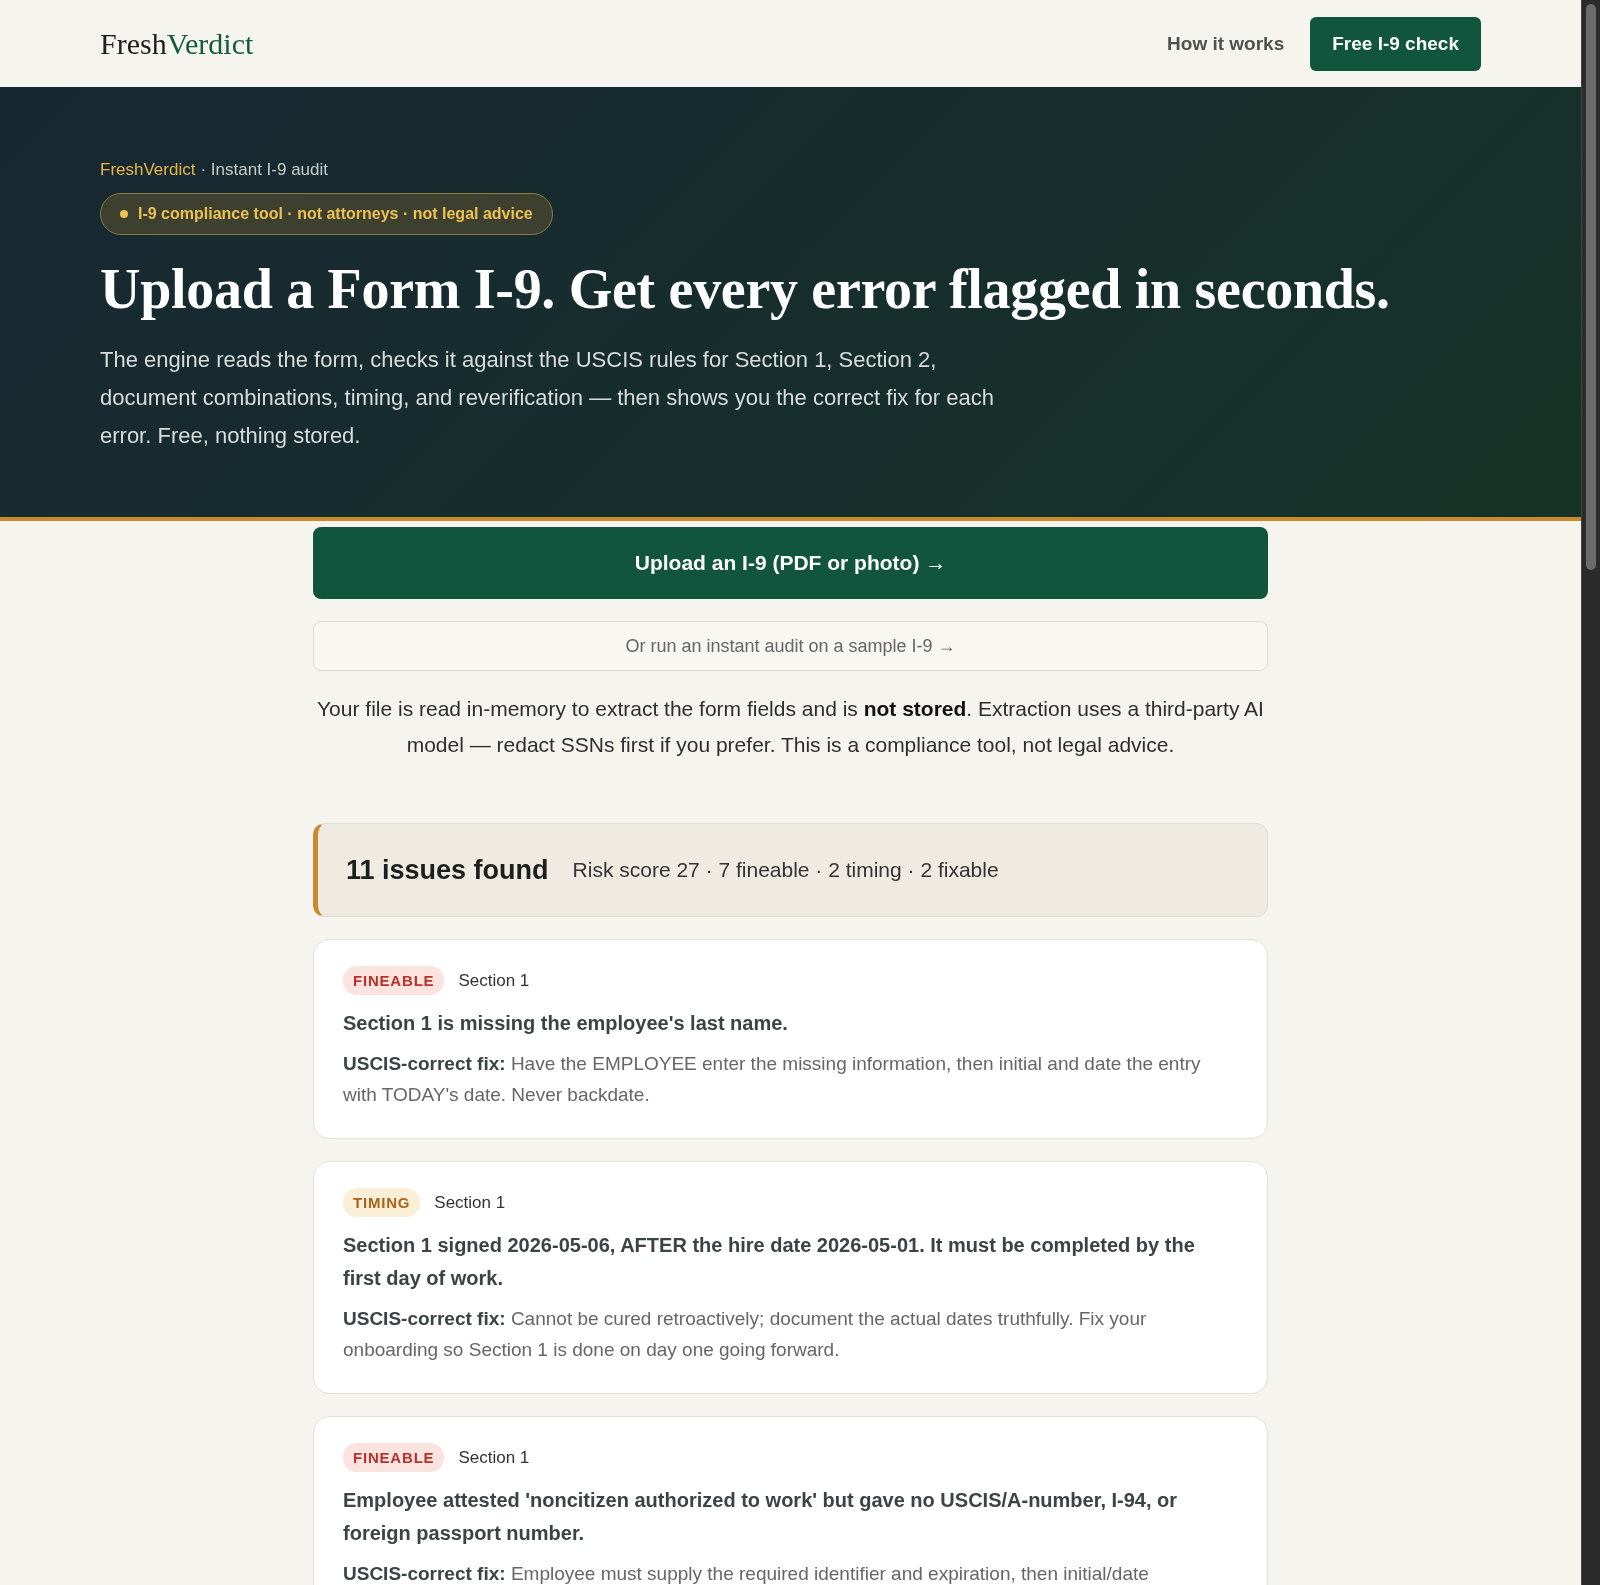 This screenshot has height=1585, width=1600. I want to click on summary-title: 11 issues found, so click(447, 870).